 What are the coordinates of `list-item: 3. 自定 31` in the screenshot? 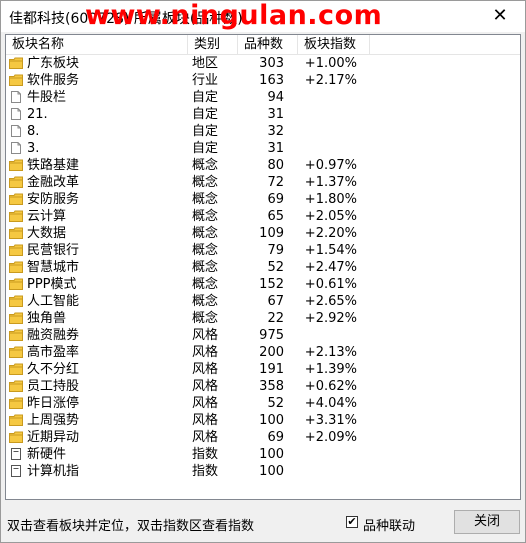 It's located at (263, 148).